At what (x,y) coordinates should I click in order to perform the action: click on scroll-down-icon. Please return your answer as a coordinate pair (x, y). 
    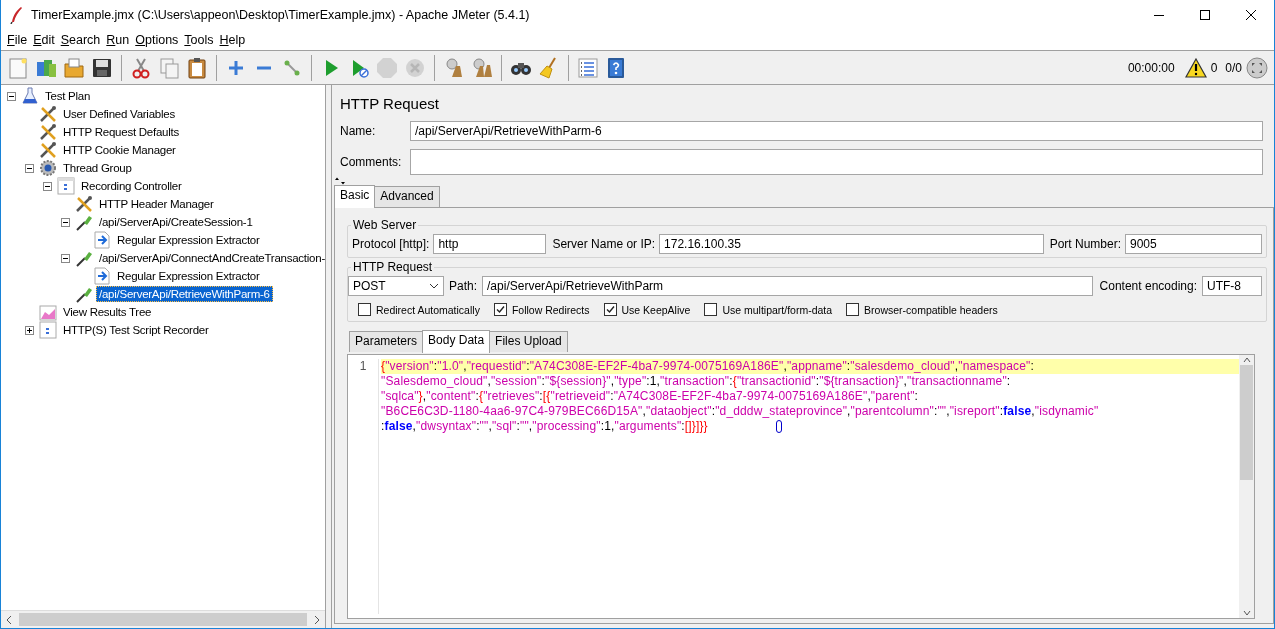
    Looking at the image, I should click on (1246, 613).